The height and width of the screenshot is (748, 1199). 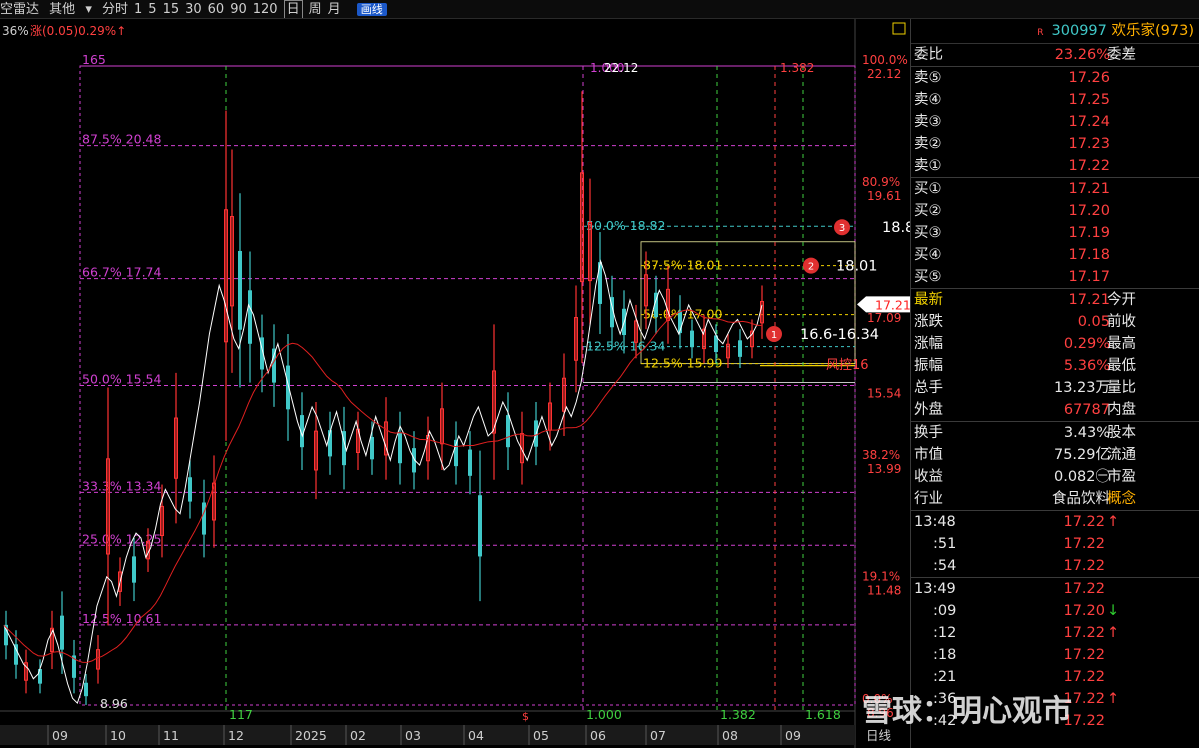 I want to click on r-mark: R, so click(x=1040, y=33).